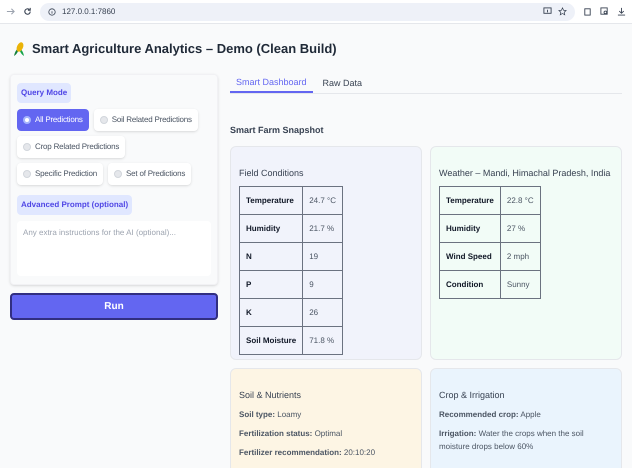 The height and width of the screenshot is (468, 632). What do you see at coordinates (470, 284) in the screenshot?
I see `table-cell: Condition` at bounding box center [470, 284].